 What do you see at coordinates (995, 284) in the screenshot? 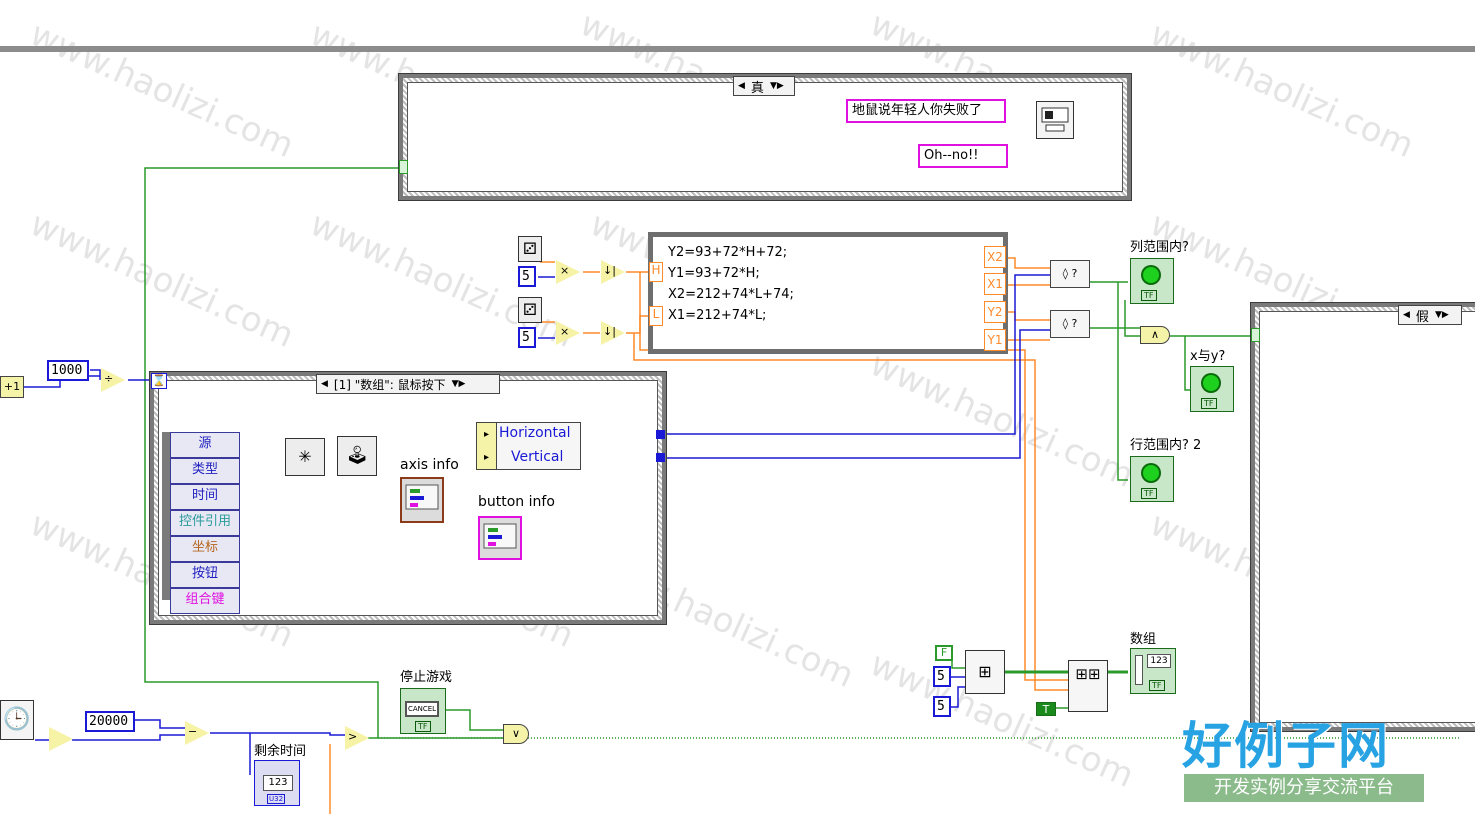
I see `formula-output-x1: X1` at bounding box center [995, 284].